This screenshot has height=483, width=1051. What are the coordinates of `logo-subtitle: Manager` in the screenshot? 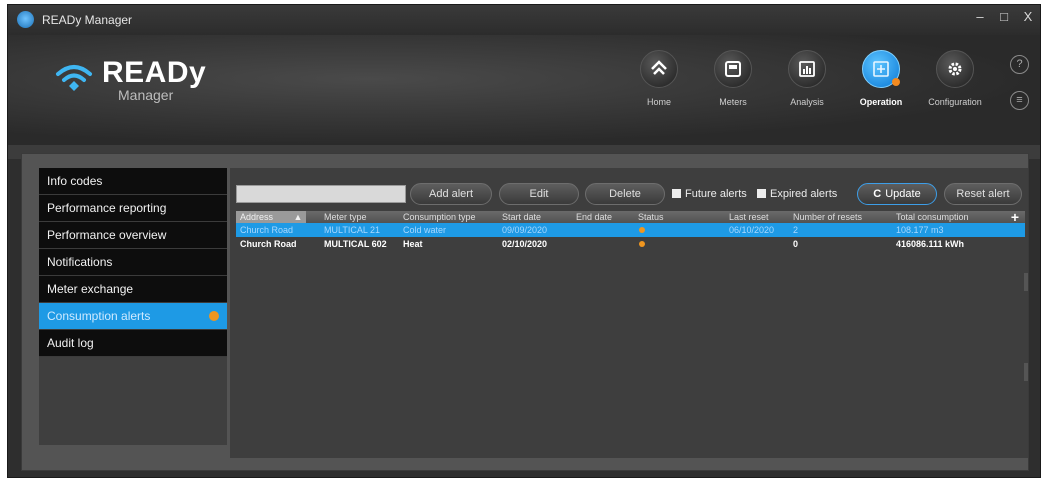 It's located at (146, 95).